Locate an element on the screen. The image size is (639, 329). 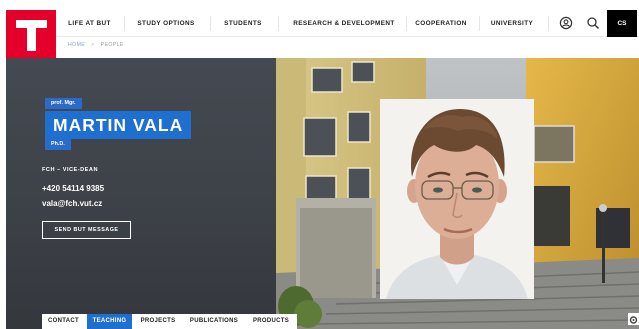
but-logo-icon is located at coordinates (31, 35).